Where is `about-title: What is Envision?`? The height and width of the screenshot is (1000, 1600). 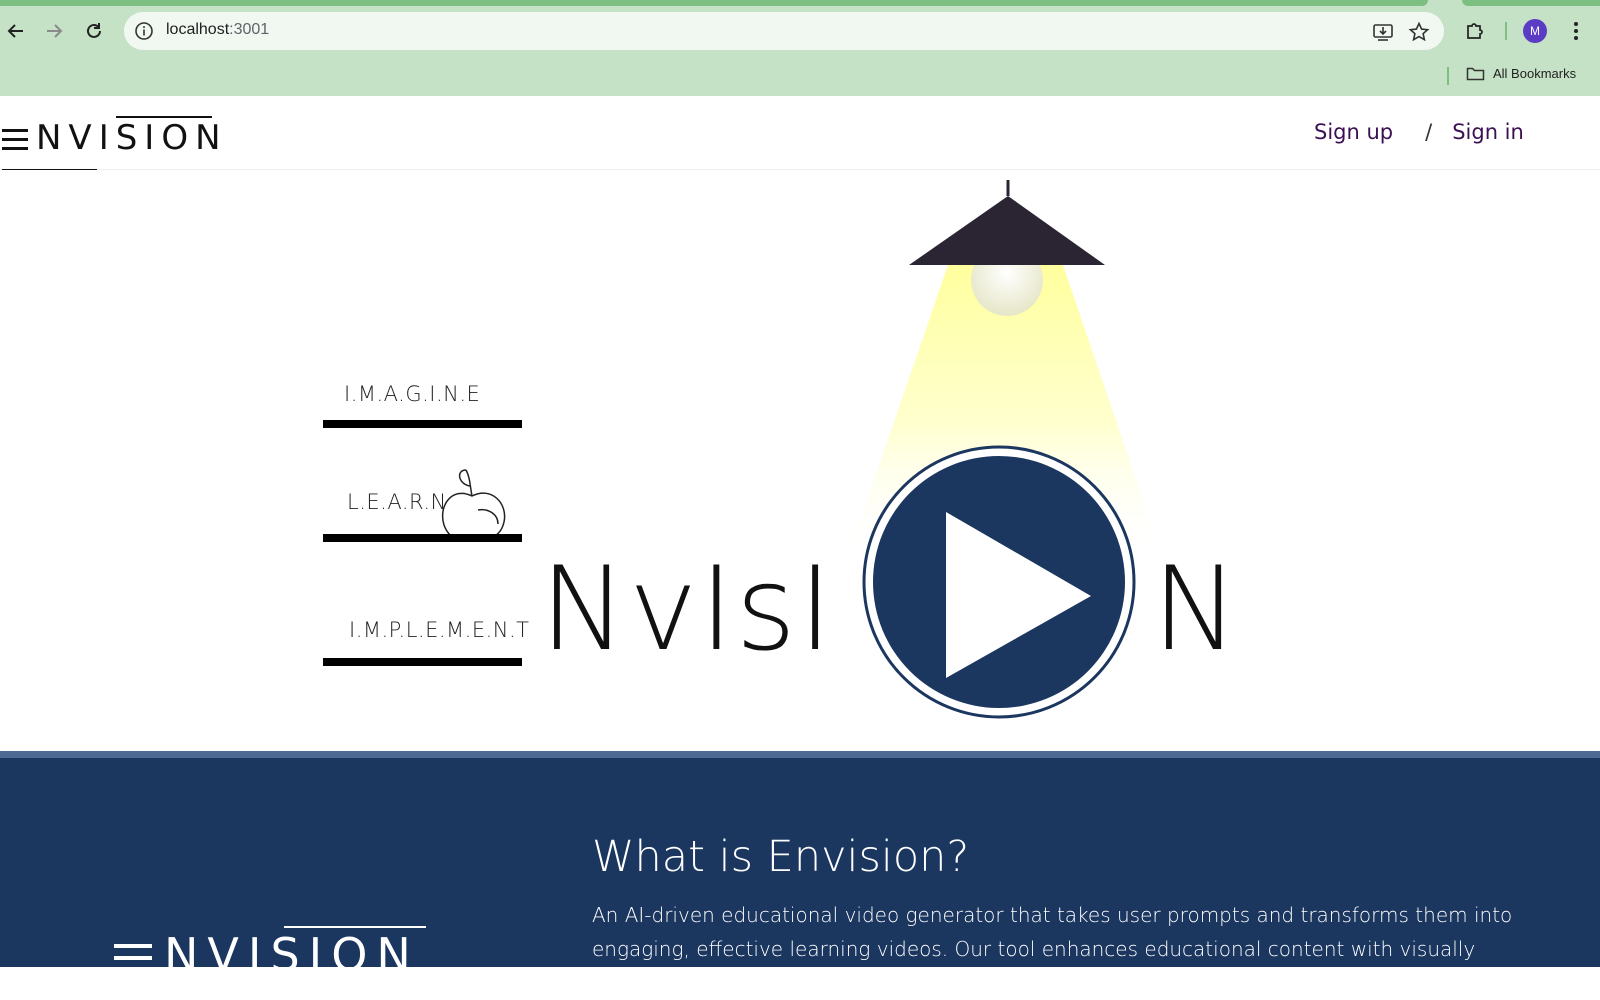
about-title: What is Envision? is located at coordinates (781, 857).